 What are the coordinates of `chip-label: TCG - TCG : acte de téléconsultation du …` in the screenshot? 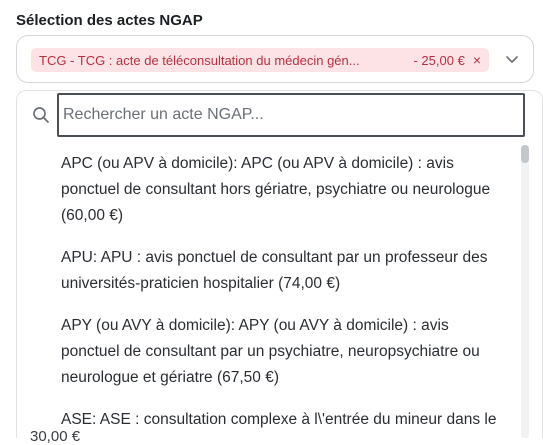 It's located at (199, 60).